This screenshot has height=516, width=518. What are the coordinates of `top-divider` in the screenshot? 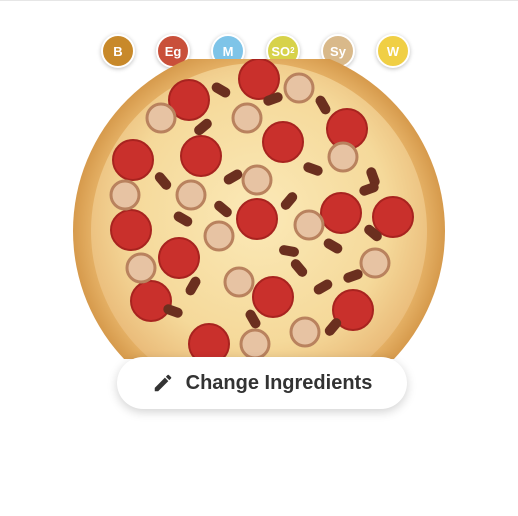 It's located at (259, 0).